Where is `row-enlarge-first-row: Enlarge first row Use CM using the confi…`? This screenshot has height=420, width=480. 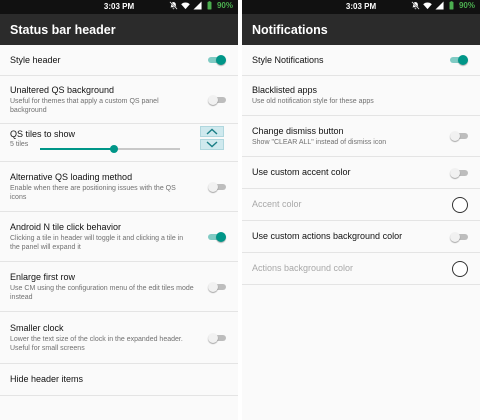
row-enlarge-first-row: Enlarge first row Use CM using the confi… is located at coordinates (119, 287).